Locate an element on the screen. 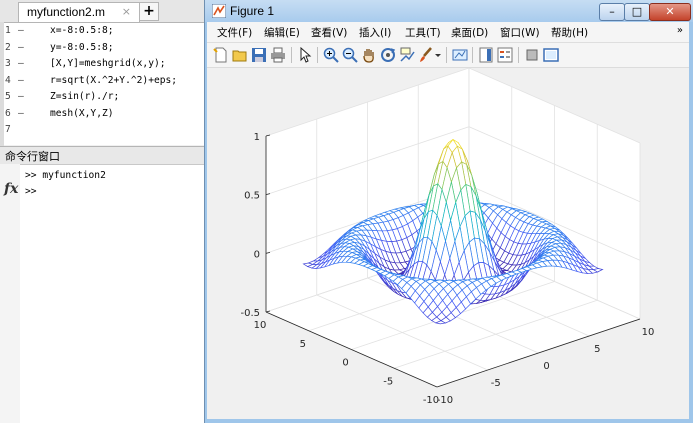  command-window-header: 命令行窗口 is located at coordinates (102, 155).